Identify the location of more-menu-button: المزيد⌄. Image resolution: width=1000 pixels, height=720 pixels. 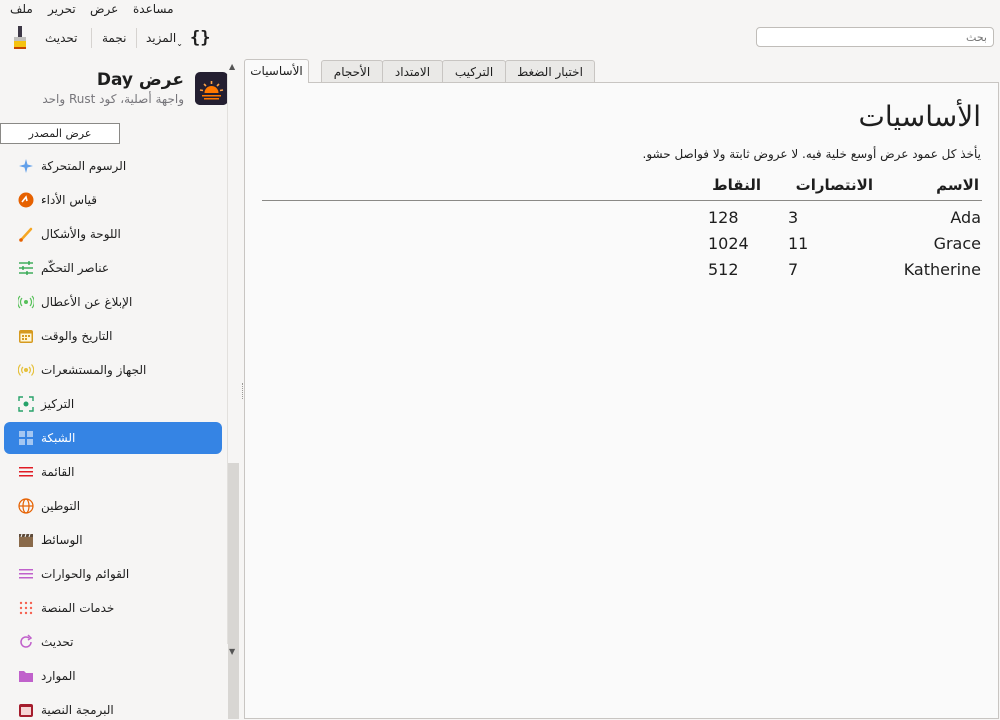
(164, 39).